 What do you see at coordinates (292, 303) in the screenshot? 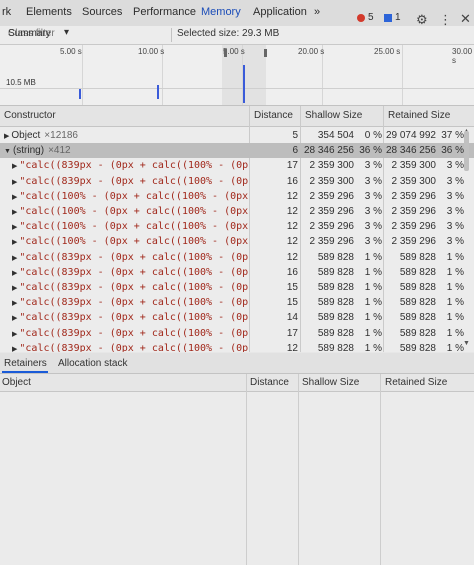
I see `distance-cell: 15` at bounding box center [292, 303].